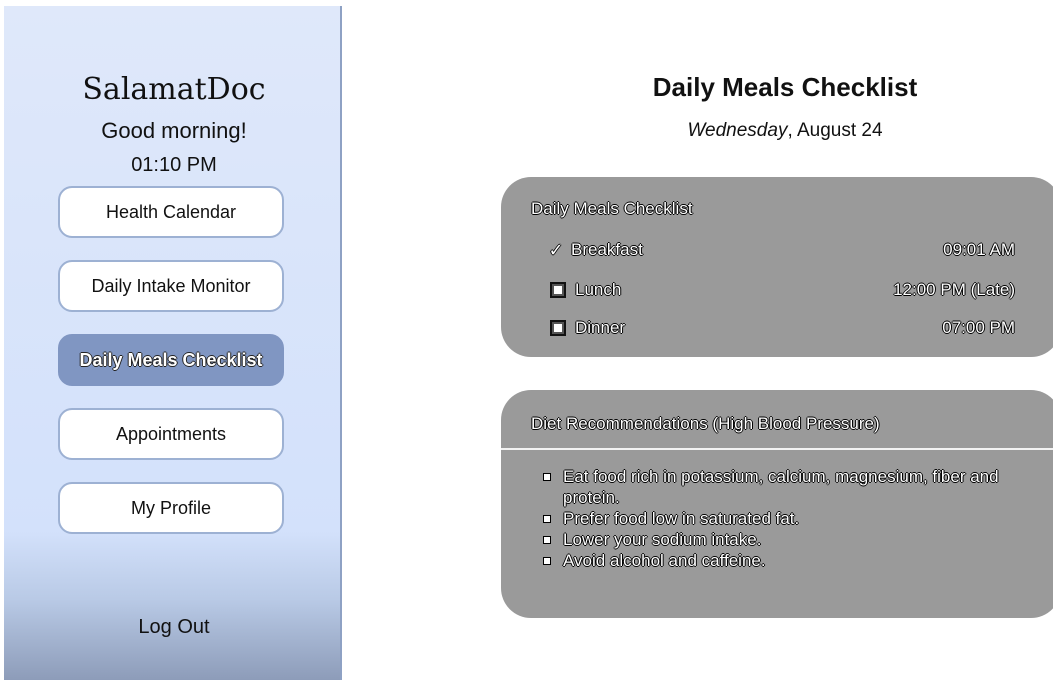 The height and width of the screenshot is (680, 1053). I want to click on meal-left-breakfast: ✓ Breakfast, so click(595, 250).